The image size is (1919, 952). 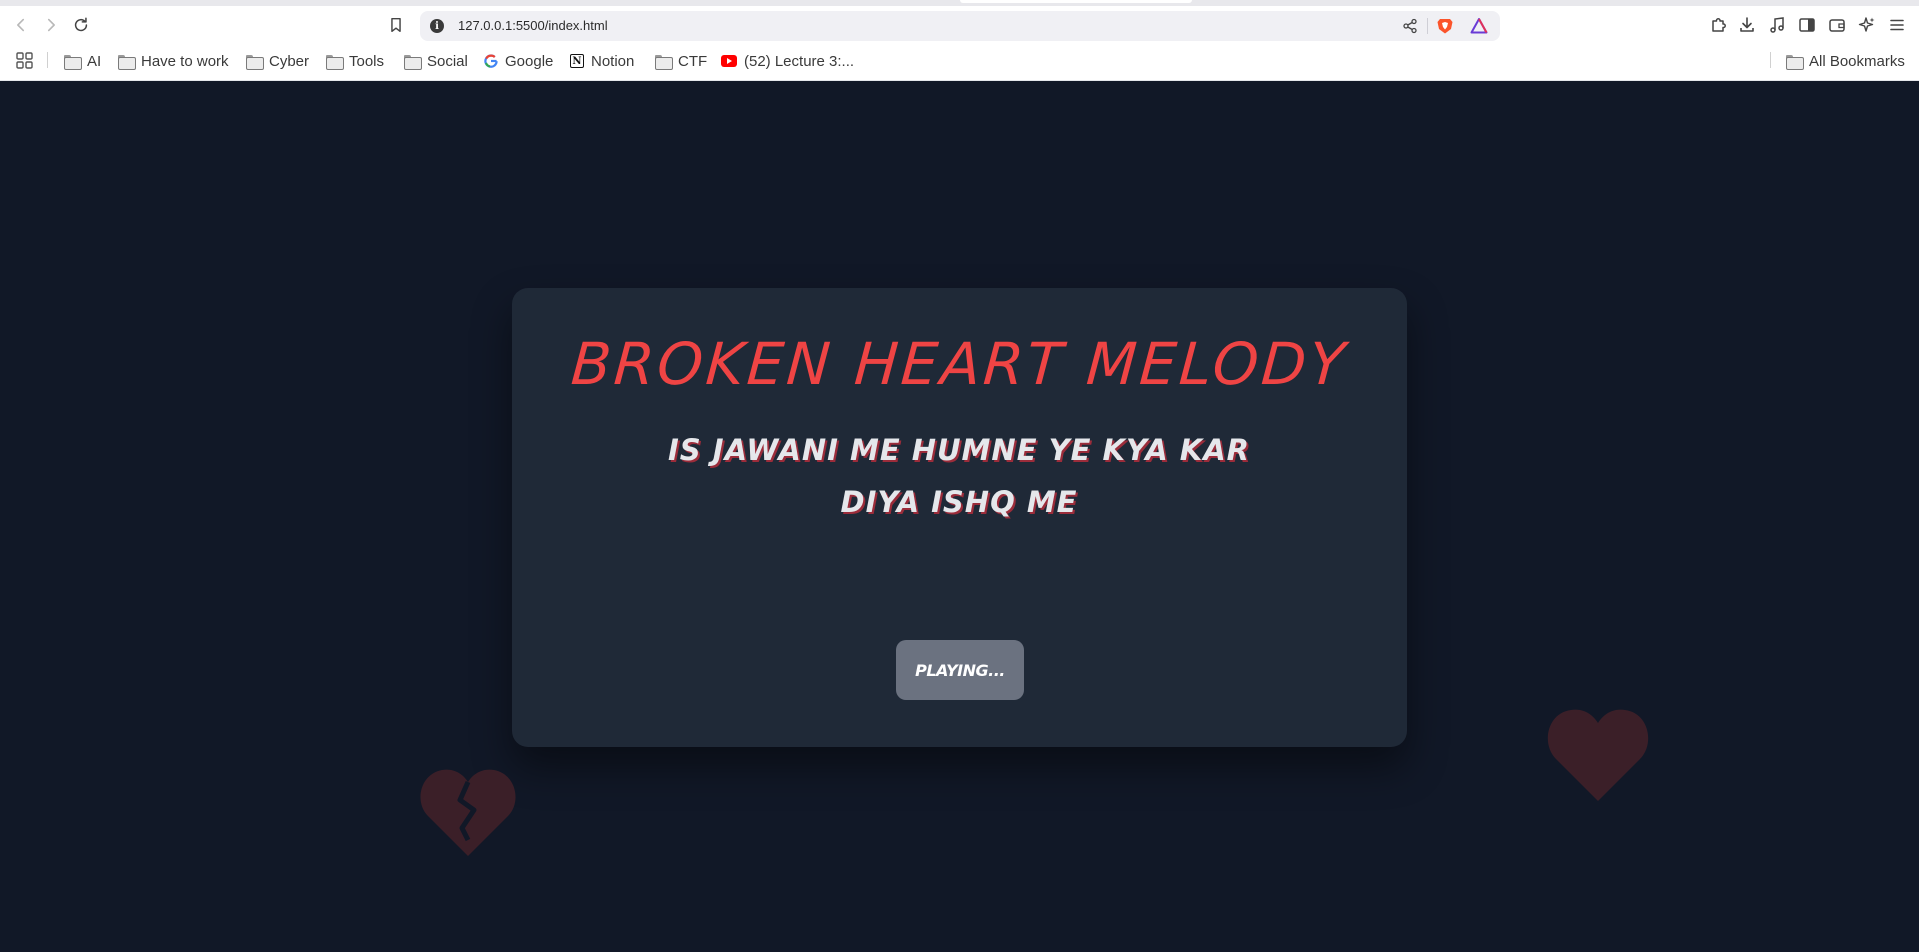 I want to click on chevron-right-icon, so click(x=51, y=25).